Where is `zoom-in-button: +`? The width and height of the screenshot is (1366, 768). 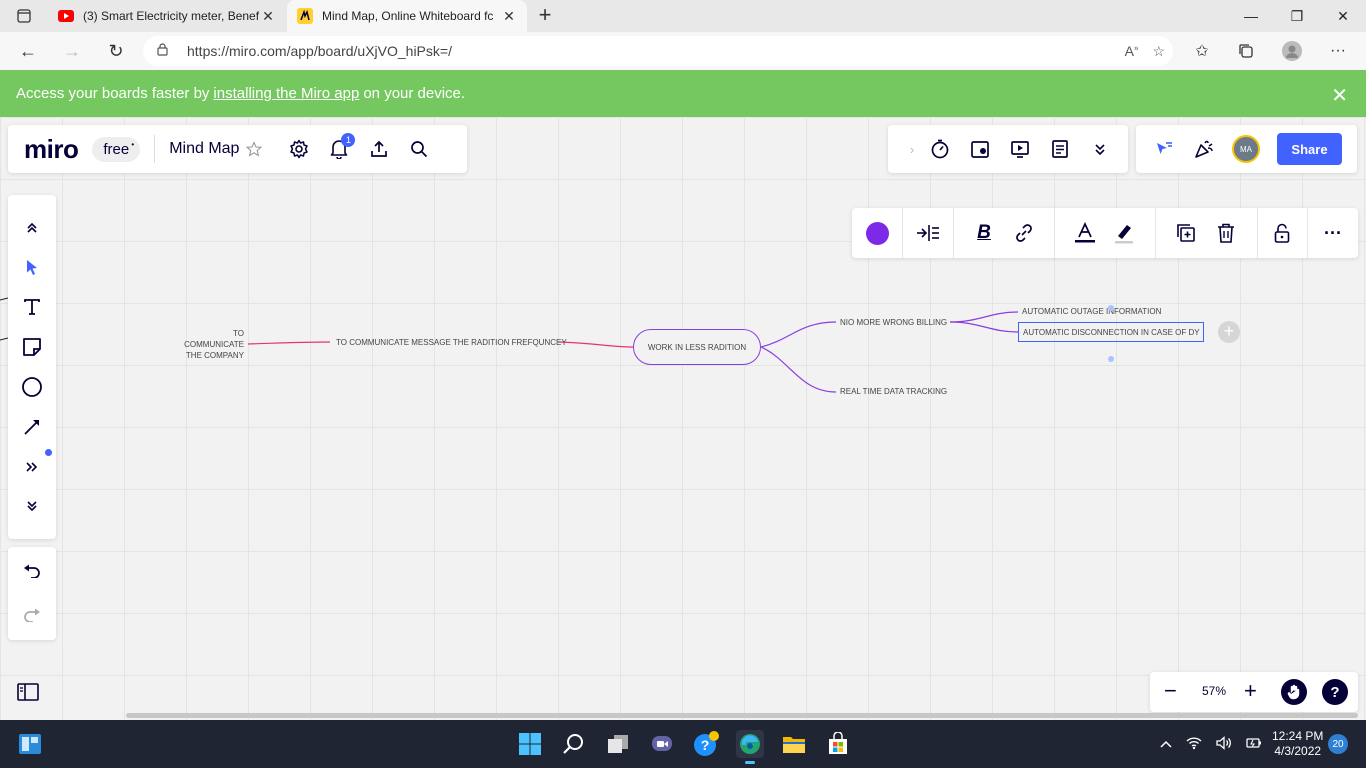 zoom-in-button: + is located at coordinates (1250, 691).